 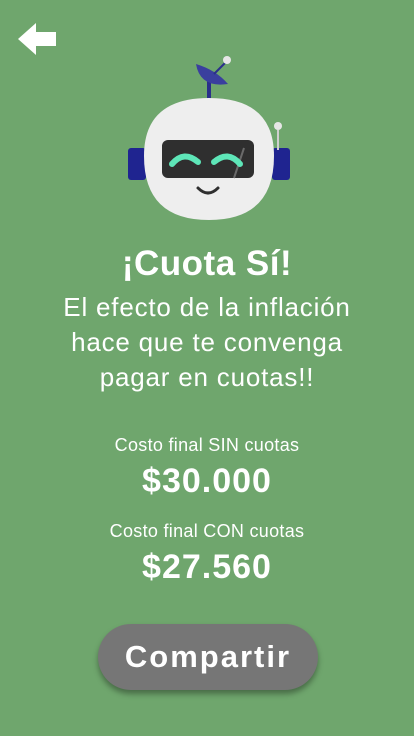 I want to click on page-title: ¡Cuota Sí!, so click(x=207, y=263).